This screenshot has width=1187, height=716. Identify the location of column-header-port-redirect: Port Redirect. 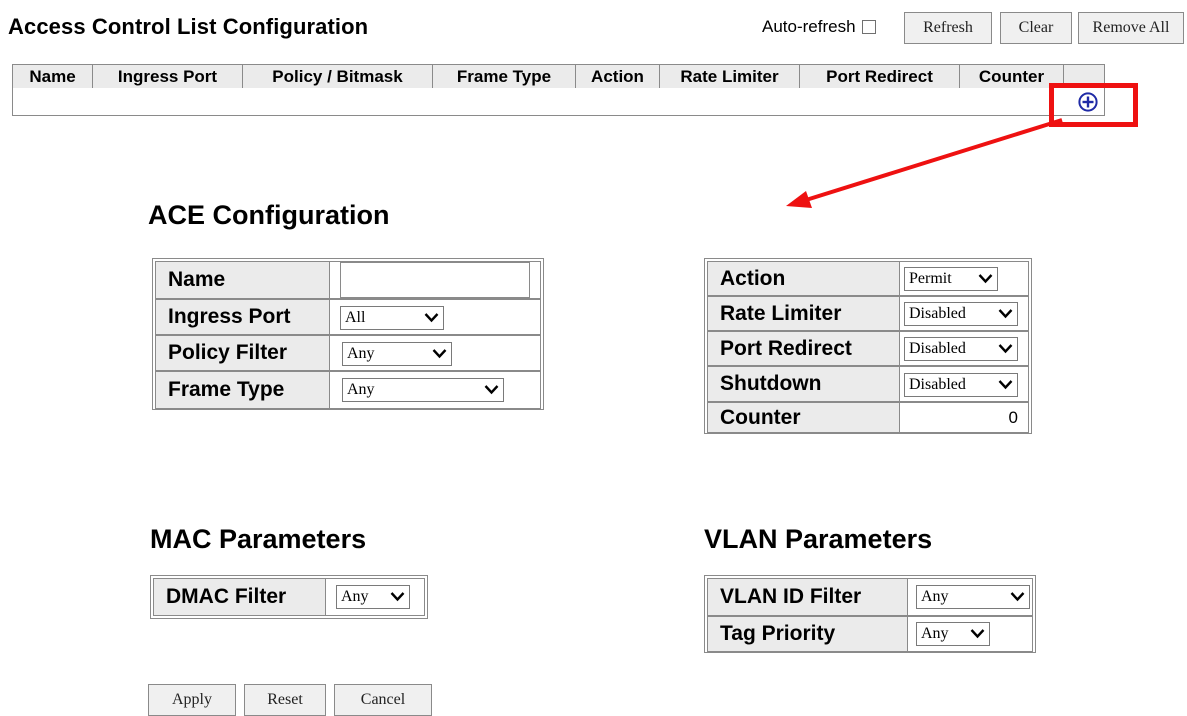
(880, 76).